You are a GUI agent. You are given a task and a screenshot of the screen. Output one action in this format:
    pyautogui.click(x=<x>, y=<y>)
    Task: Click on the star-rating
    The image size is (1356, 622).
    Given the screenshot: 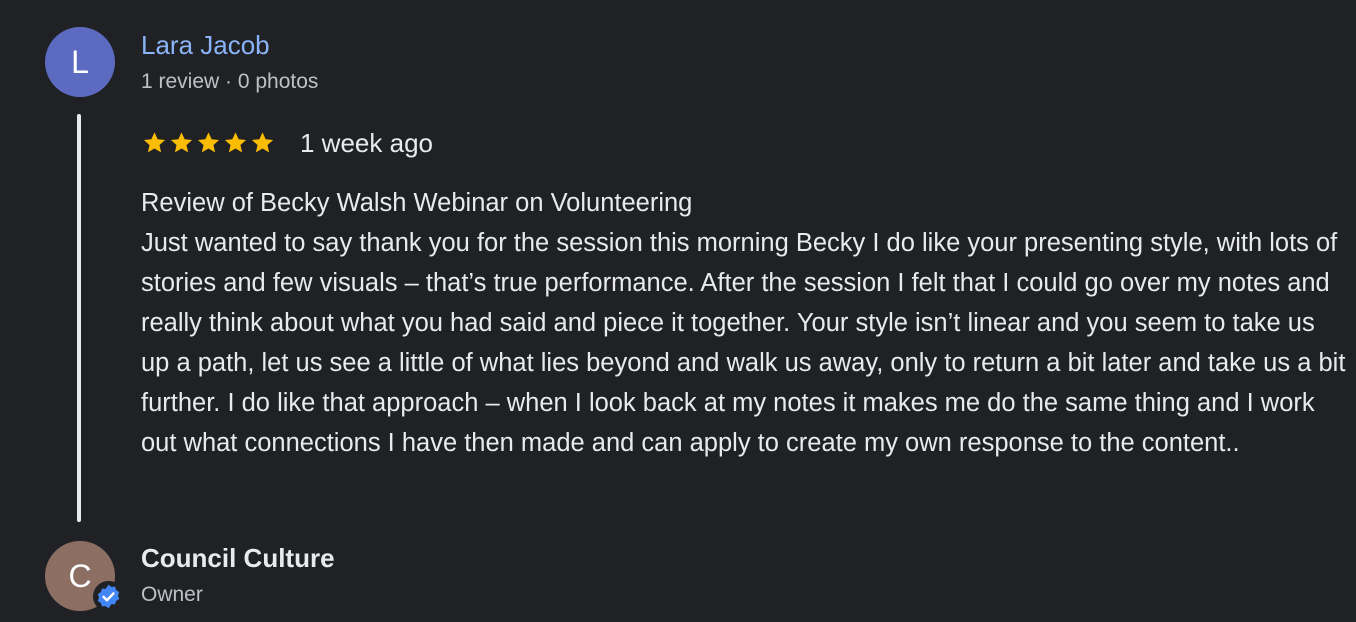 What is the action you would take?
    pyautogui.click(x=208, y=143)
    